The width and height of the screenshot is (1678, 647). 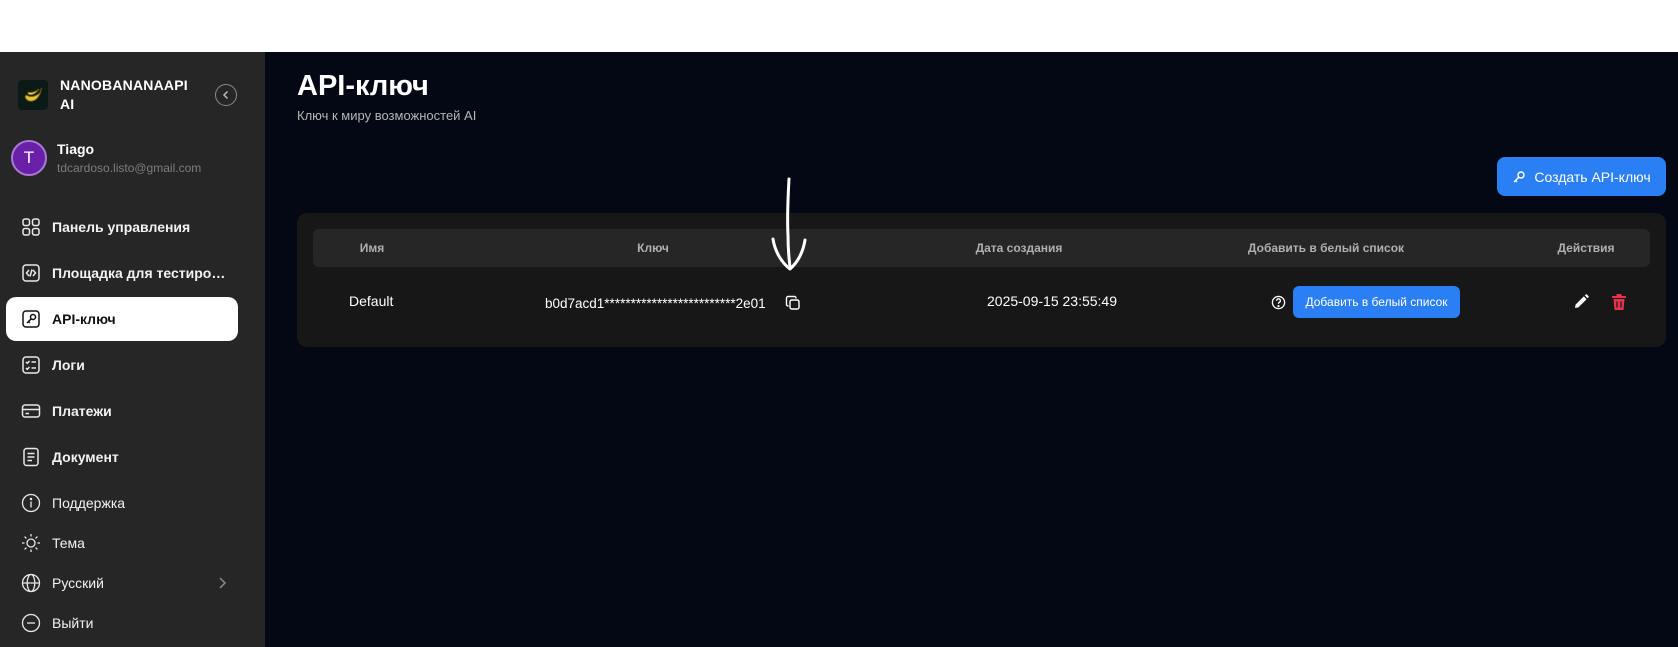 I want to click on question-circle-icon, so click(x=1278, y=302).